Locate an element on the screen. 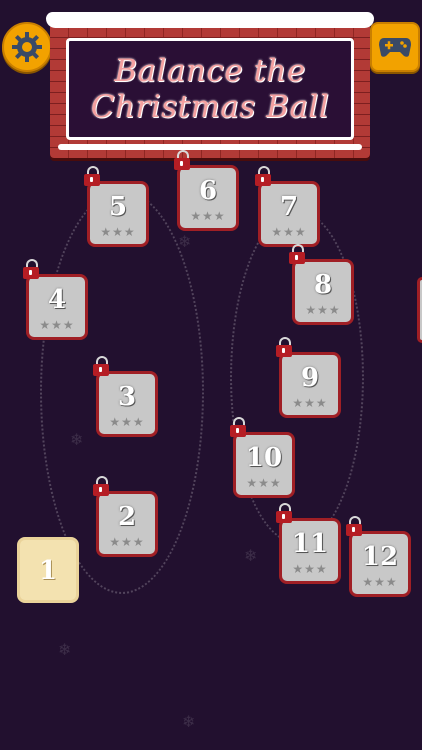 This screenshot has width=422, height=750. level-11-tile: 11 ★★★ is located at coordinates (308, 543).